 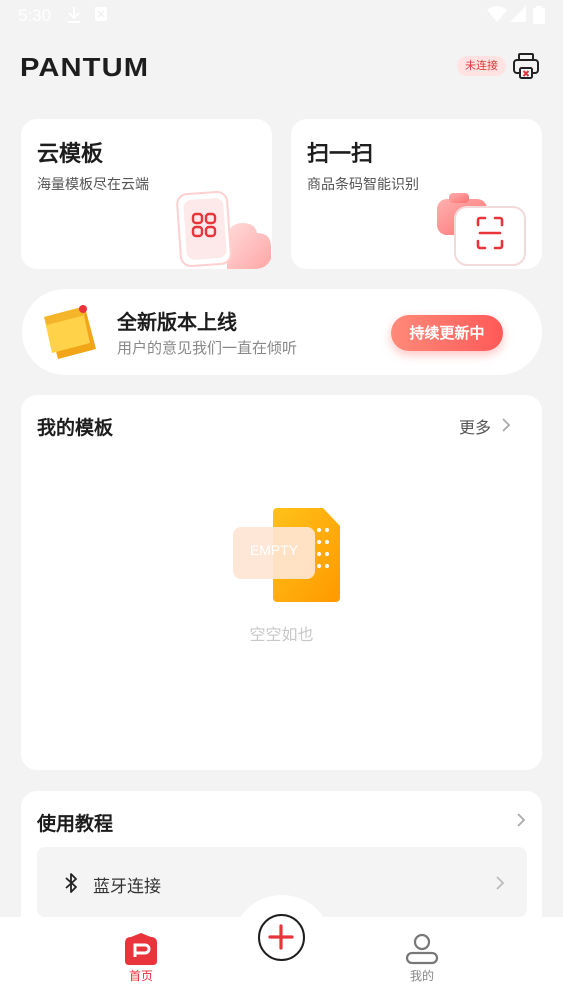 What do you see at coordinates (93, 185) in the screenshot?
I see `cloud-template-subtitle: 海量模板尽在云端` at bounding box center [93, 185].